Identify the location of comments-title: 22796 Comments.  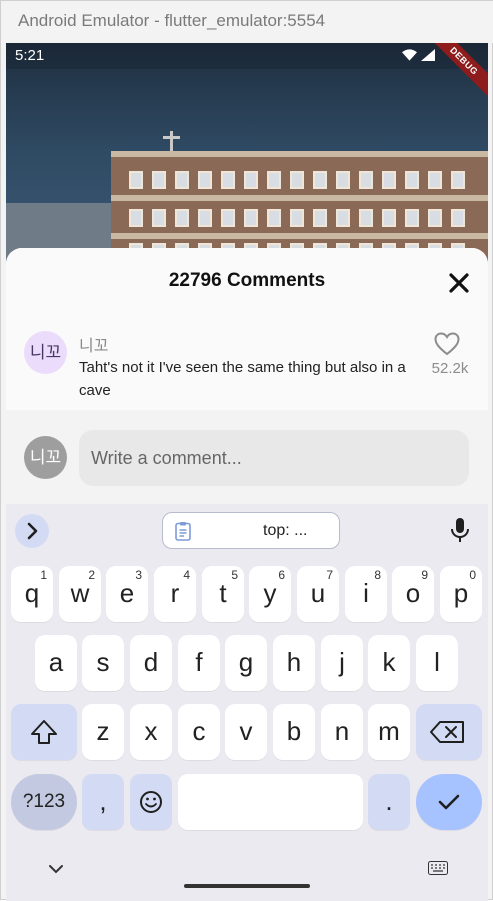
(247, 280).